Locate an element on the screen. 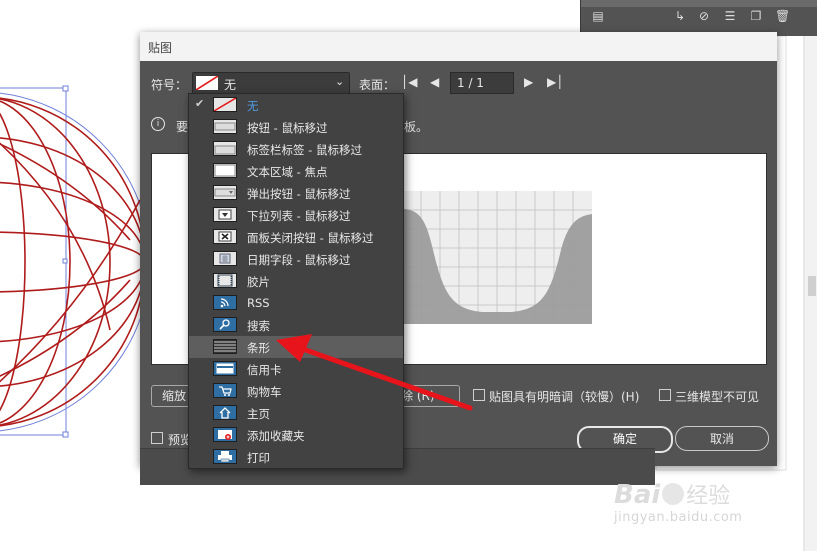 This screenshot has height=551, width=817. baidu-watermark: Bai 经验 jingyan.baidu.com is located at coordinates (678, 501).